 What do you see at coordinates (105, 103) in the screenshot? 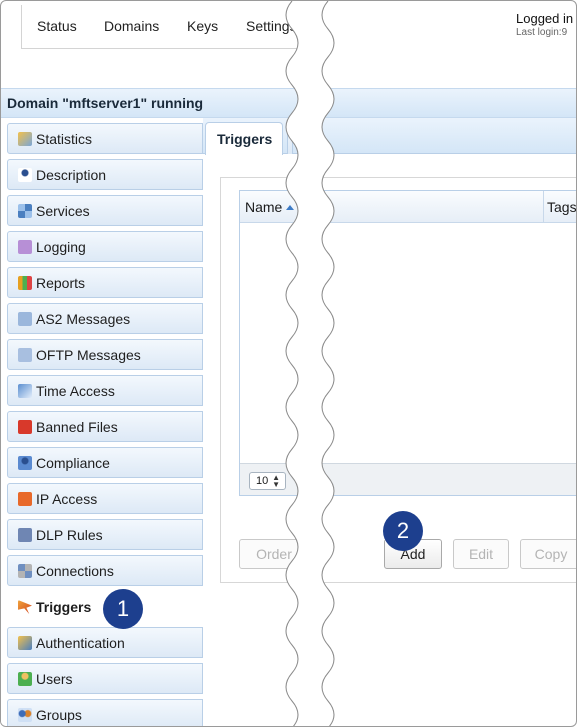
I see `domain-title: Domain "mftserver1" running` at bounding box center [105, 103].